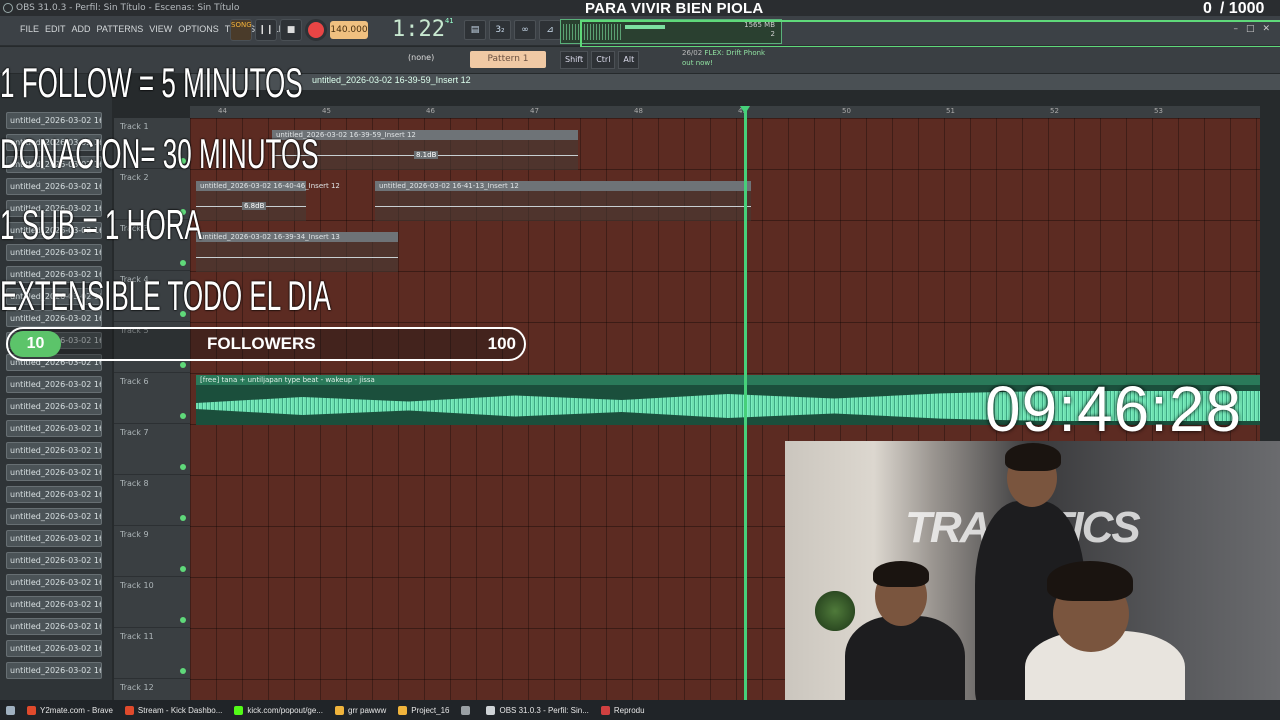 Image resolution: width=1280 pixels, height=720 pixels. I want to click on person-hair, so click(1090, 581).